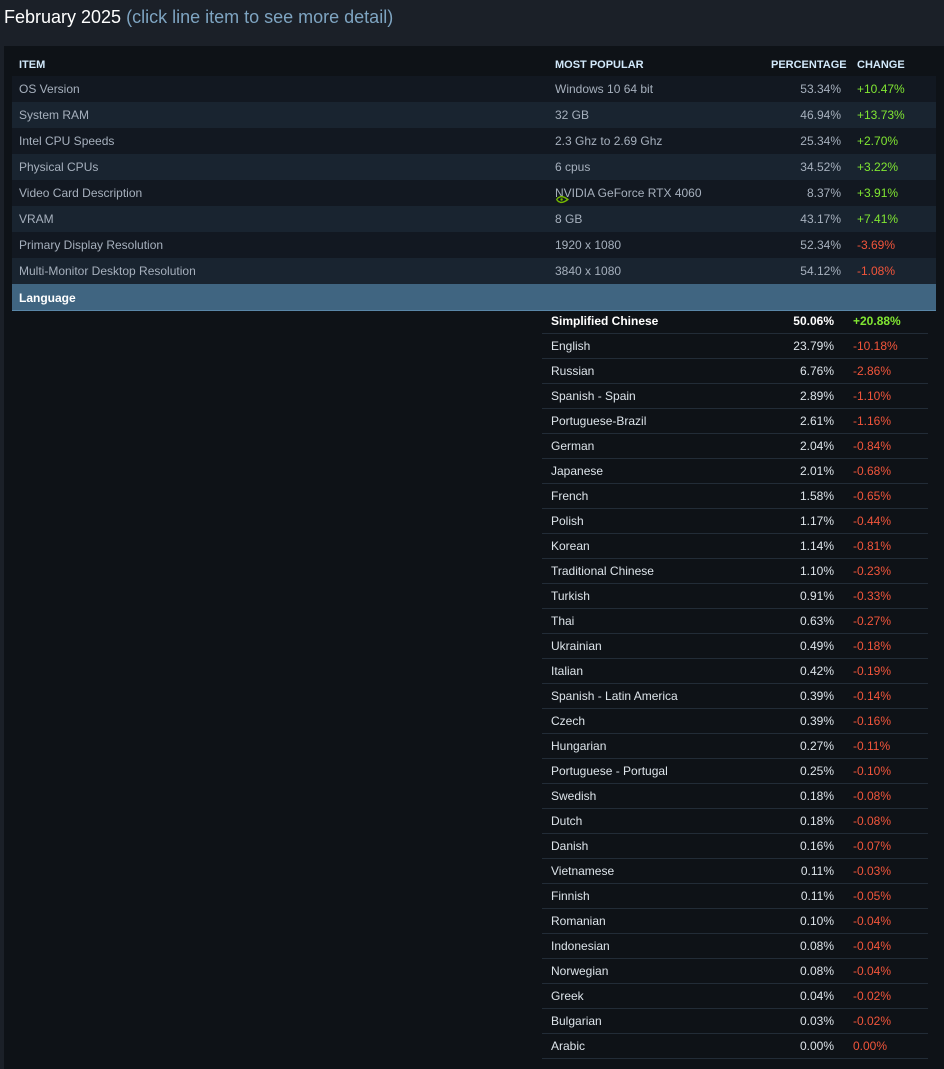  I want to click on list-item: Spanish - Spain 2.89% -1.10%, so click(735, 396).